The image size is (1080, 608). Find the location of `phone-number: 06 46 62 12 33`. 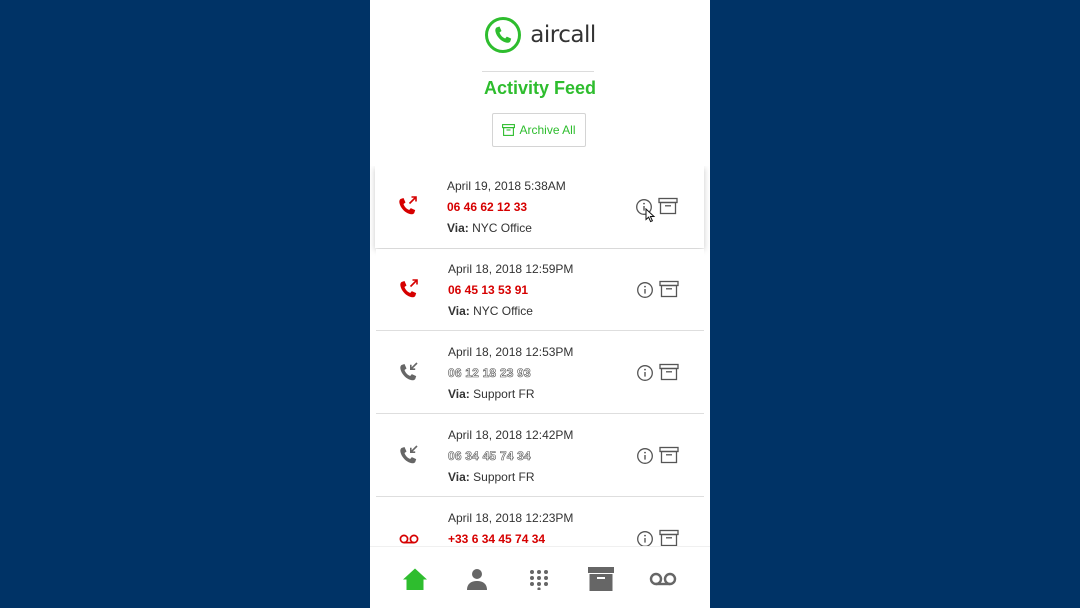

phone-number: 06 46 62 12 33 is located at coordinates (487, 207).